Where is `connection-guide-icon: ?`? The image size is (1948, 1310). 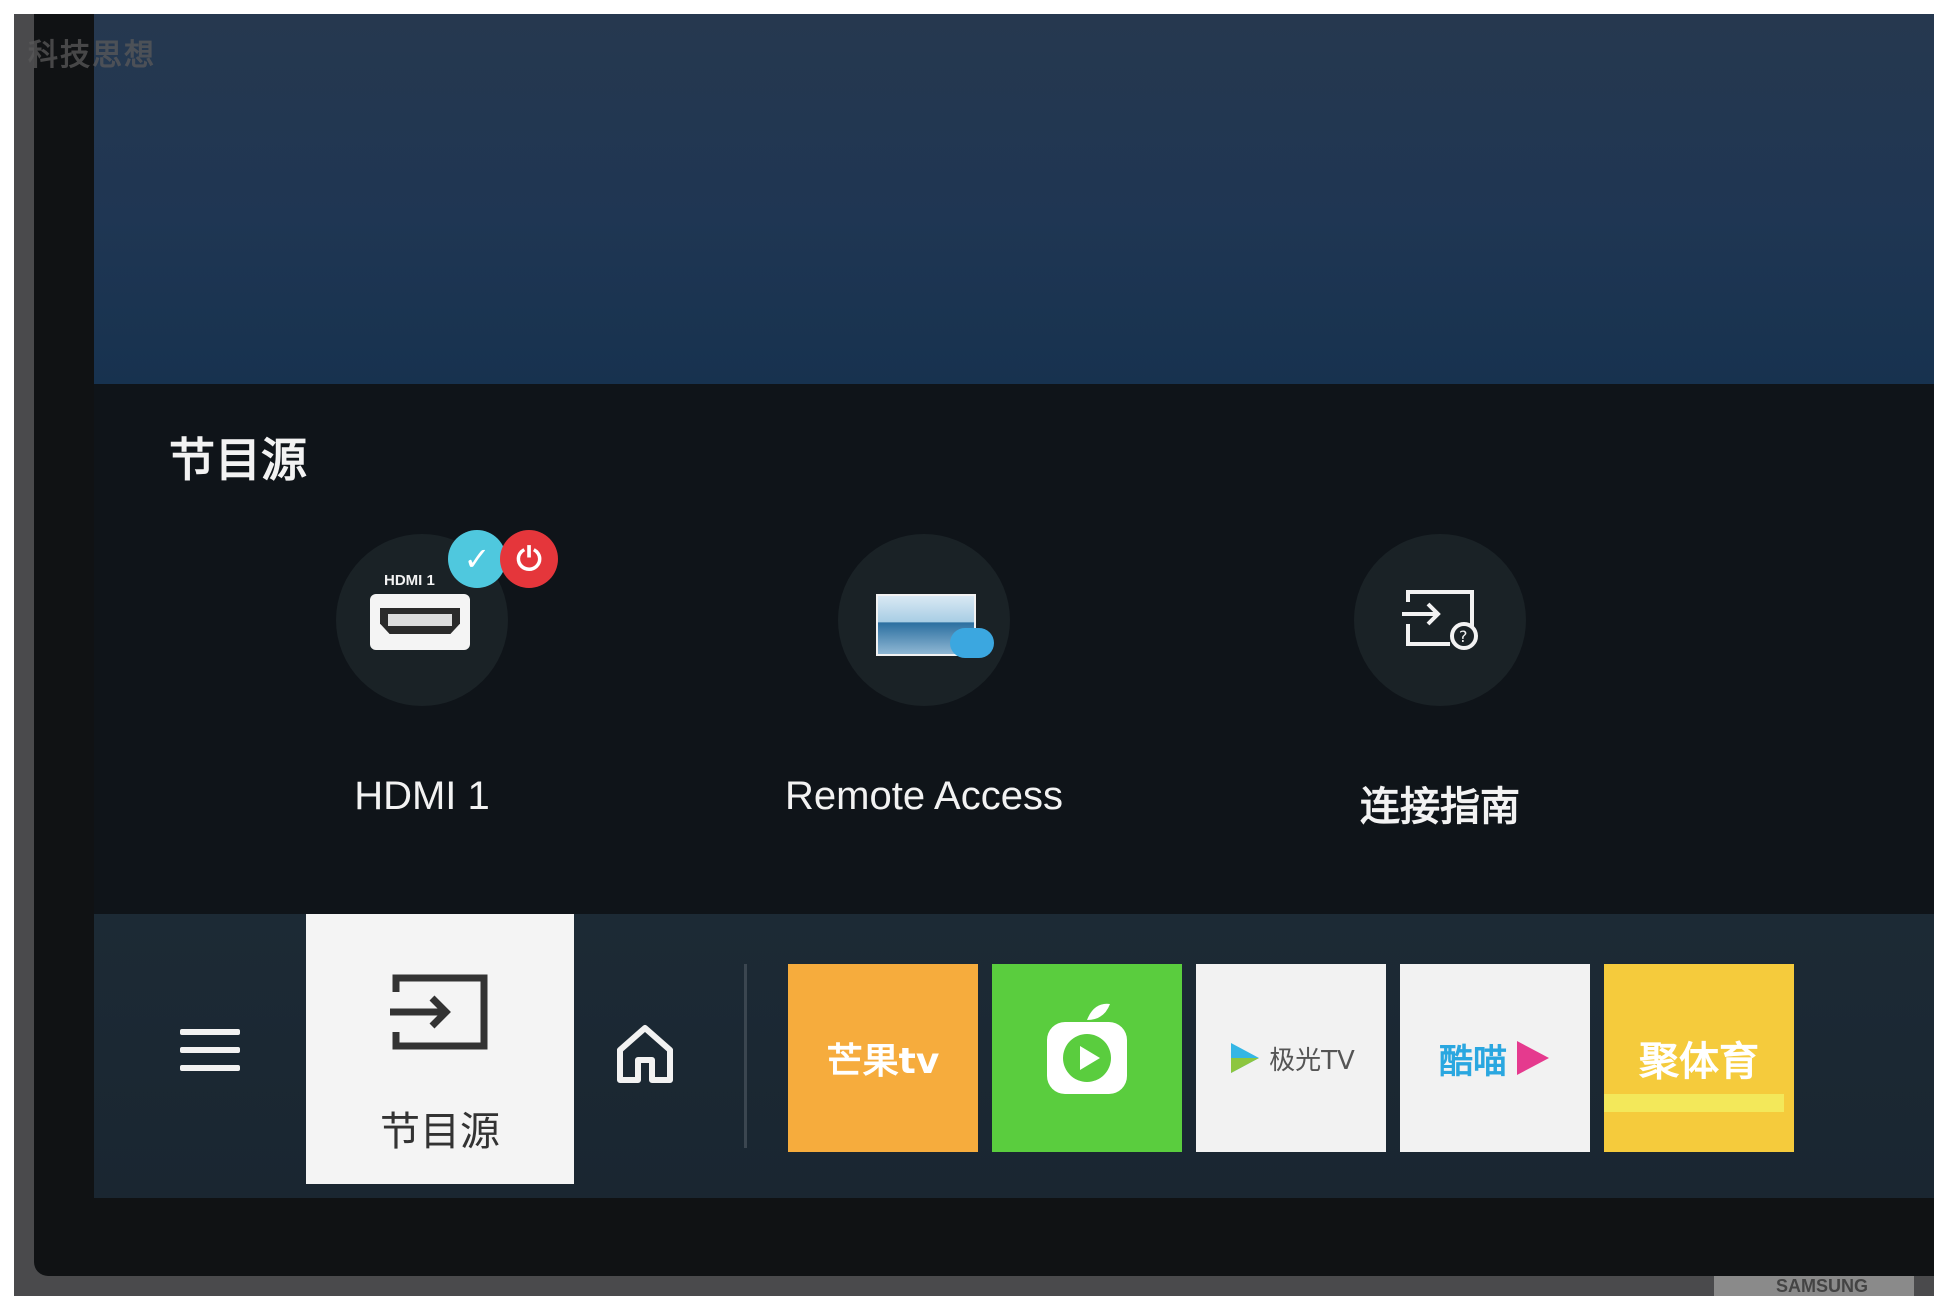
connection-guide-icon: ? is located at coordinates (1440, 620).